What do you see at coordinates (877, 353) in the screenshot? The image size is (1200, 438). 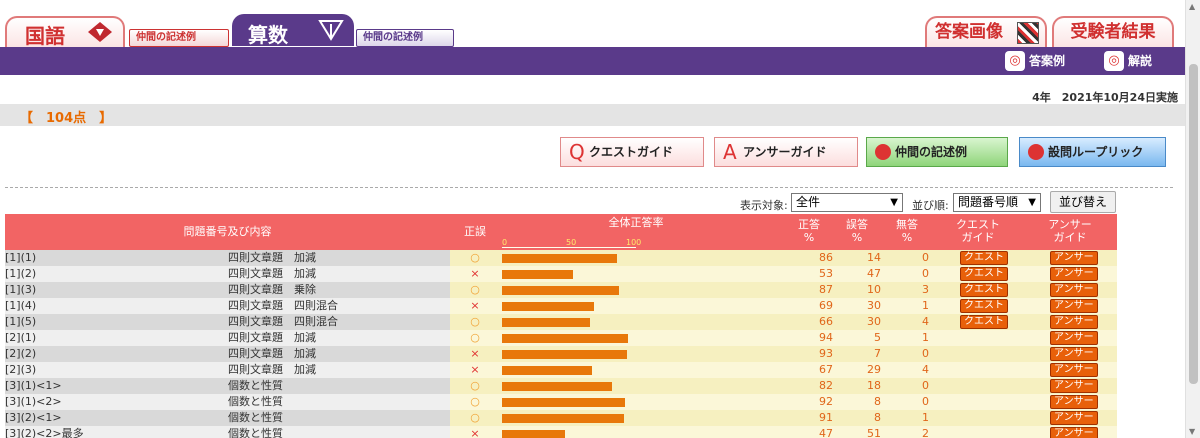 I see `row-wrong: 7` at bounding box center [877, 353].